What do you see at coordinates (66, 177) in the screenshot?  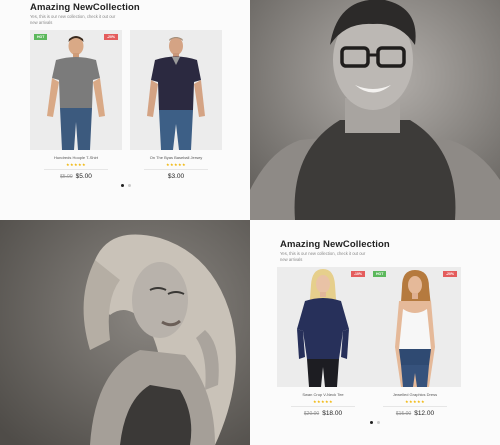 I see `old-price: $5.00` at bounding box center [66, 177].